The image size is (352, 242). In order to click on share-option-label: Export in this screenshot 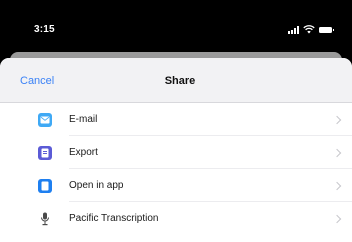, I will do `click(83, 152)`.